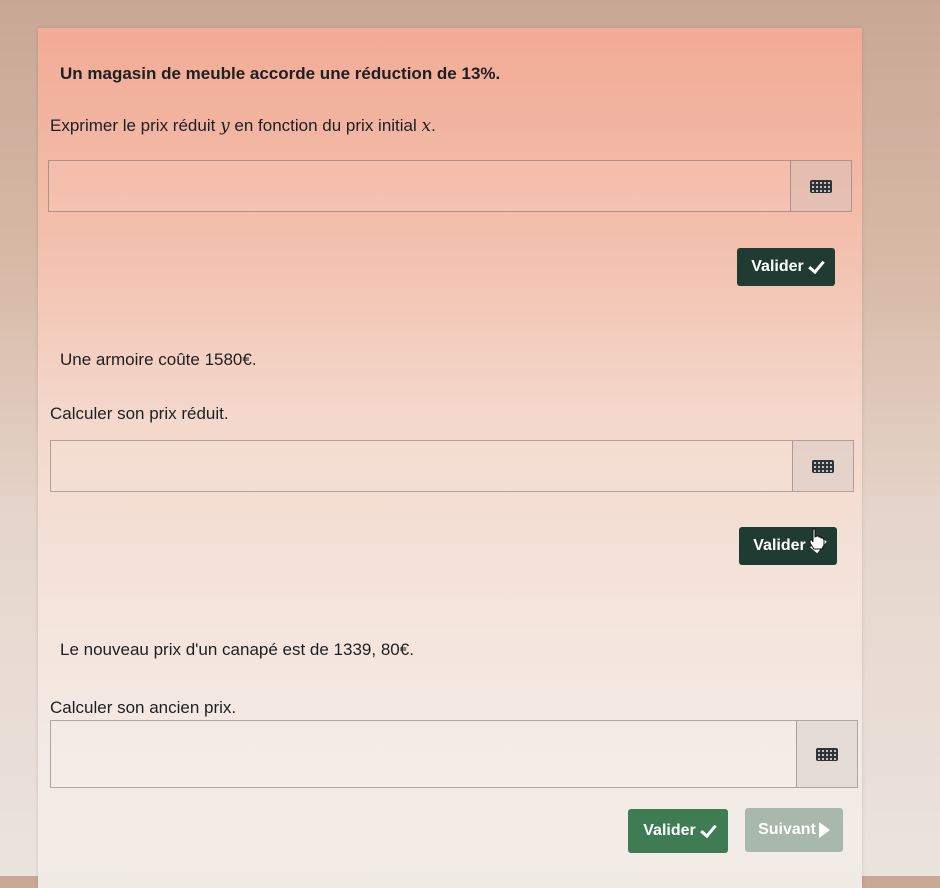 This screenshot has height=888, width=940. I want to click on q3-prompt: Calculer son ancien prix., so click(143, 707).